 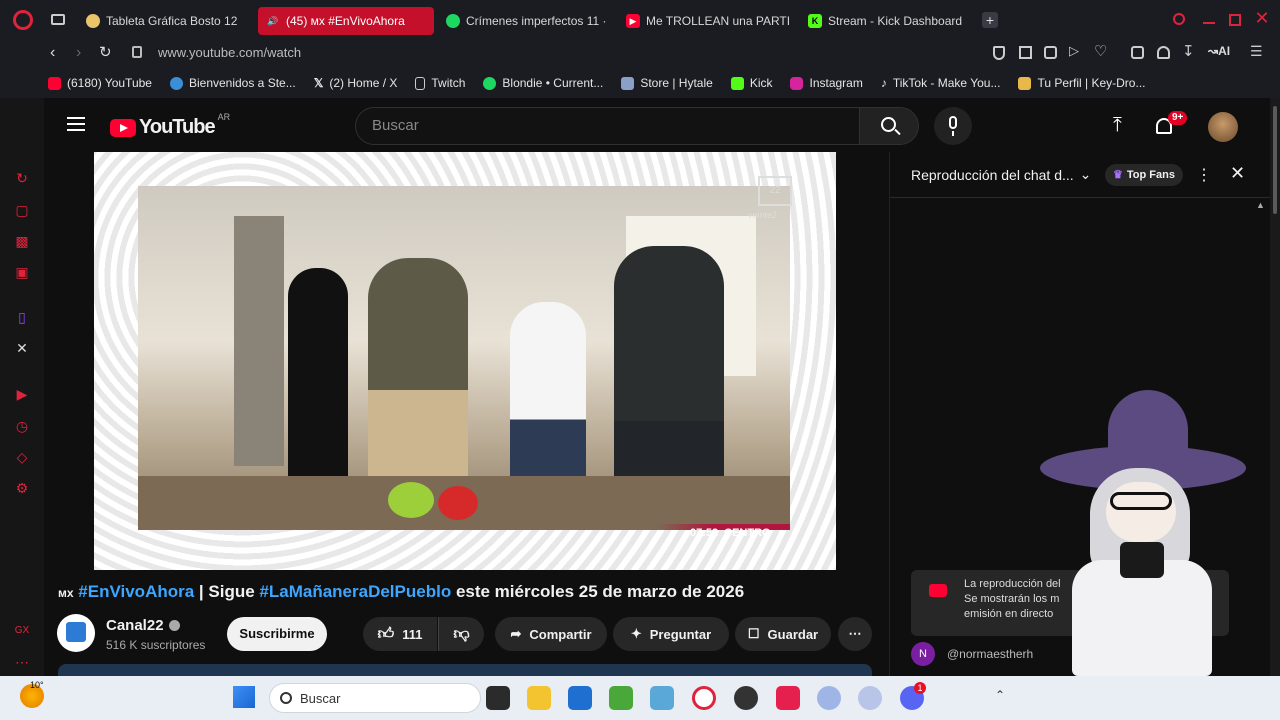 What do you see at coordinates (1000, 695) in the screenshot?
I see `tray-chevron-icon: ⌃` at bounding box center [1000, 695].